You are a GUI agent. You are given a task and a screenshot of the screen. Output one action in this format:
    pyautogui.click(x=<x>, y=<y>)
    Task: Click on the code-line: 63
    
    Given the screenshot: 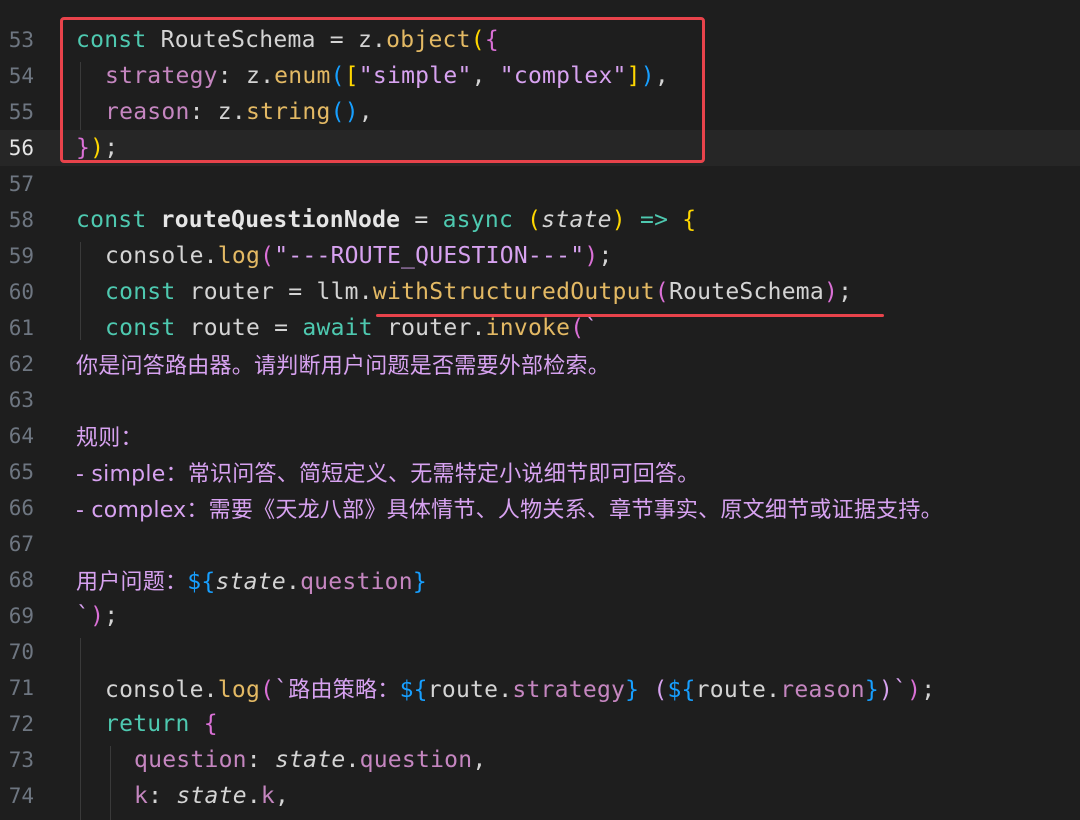 What is the action you would take?
    pyautogui.click(x=540, y=400)
    